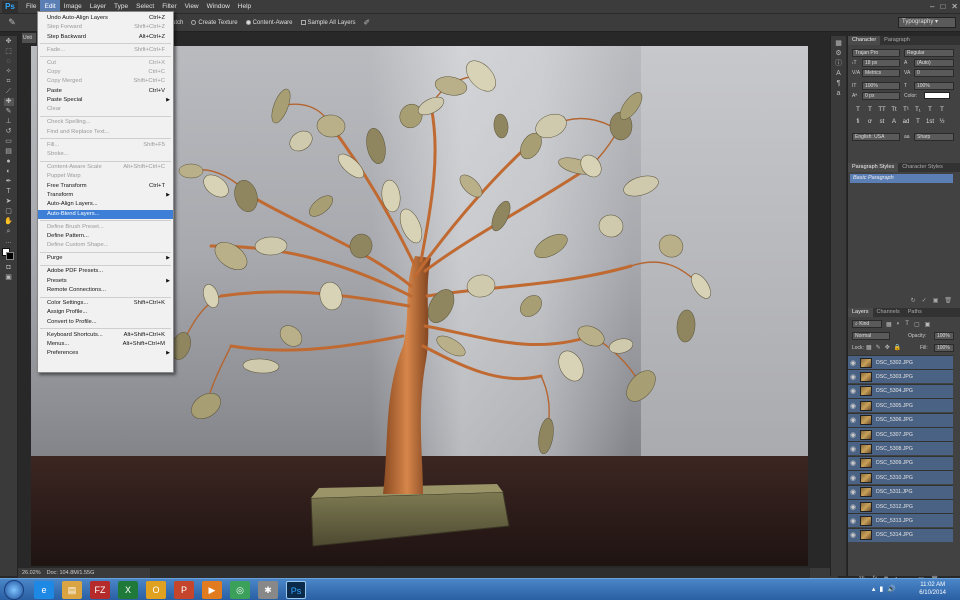  I want to click on info-panel-icon: ⓘ, so click(839, 64).